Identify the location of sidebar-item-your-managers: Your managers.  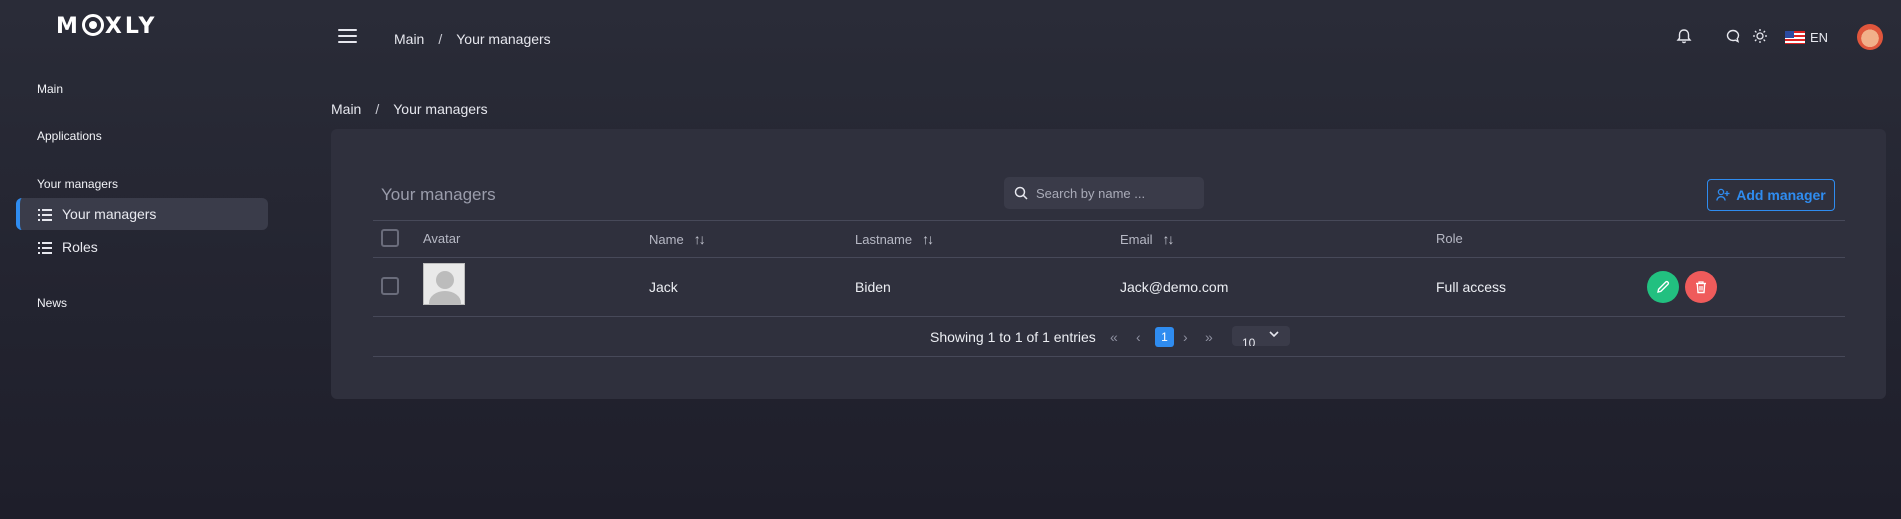
(142, 214).